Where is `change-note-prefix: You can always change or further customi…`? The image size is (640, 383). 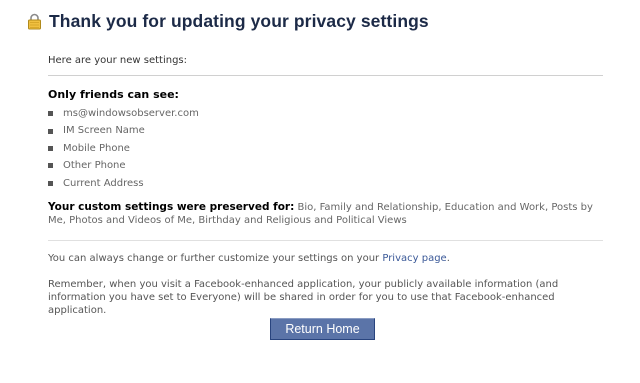
change-note-prefix: You can always change or further customi… is located at coordinates (215, 258).